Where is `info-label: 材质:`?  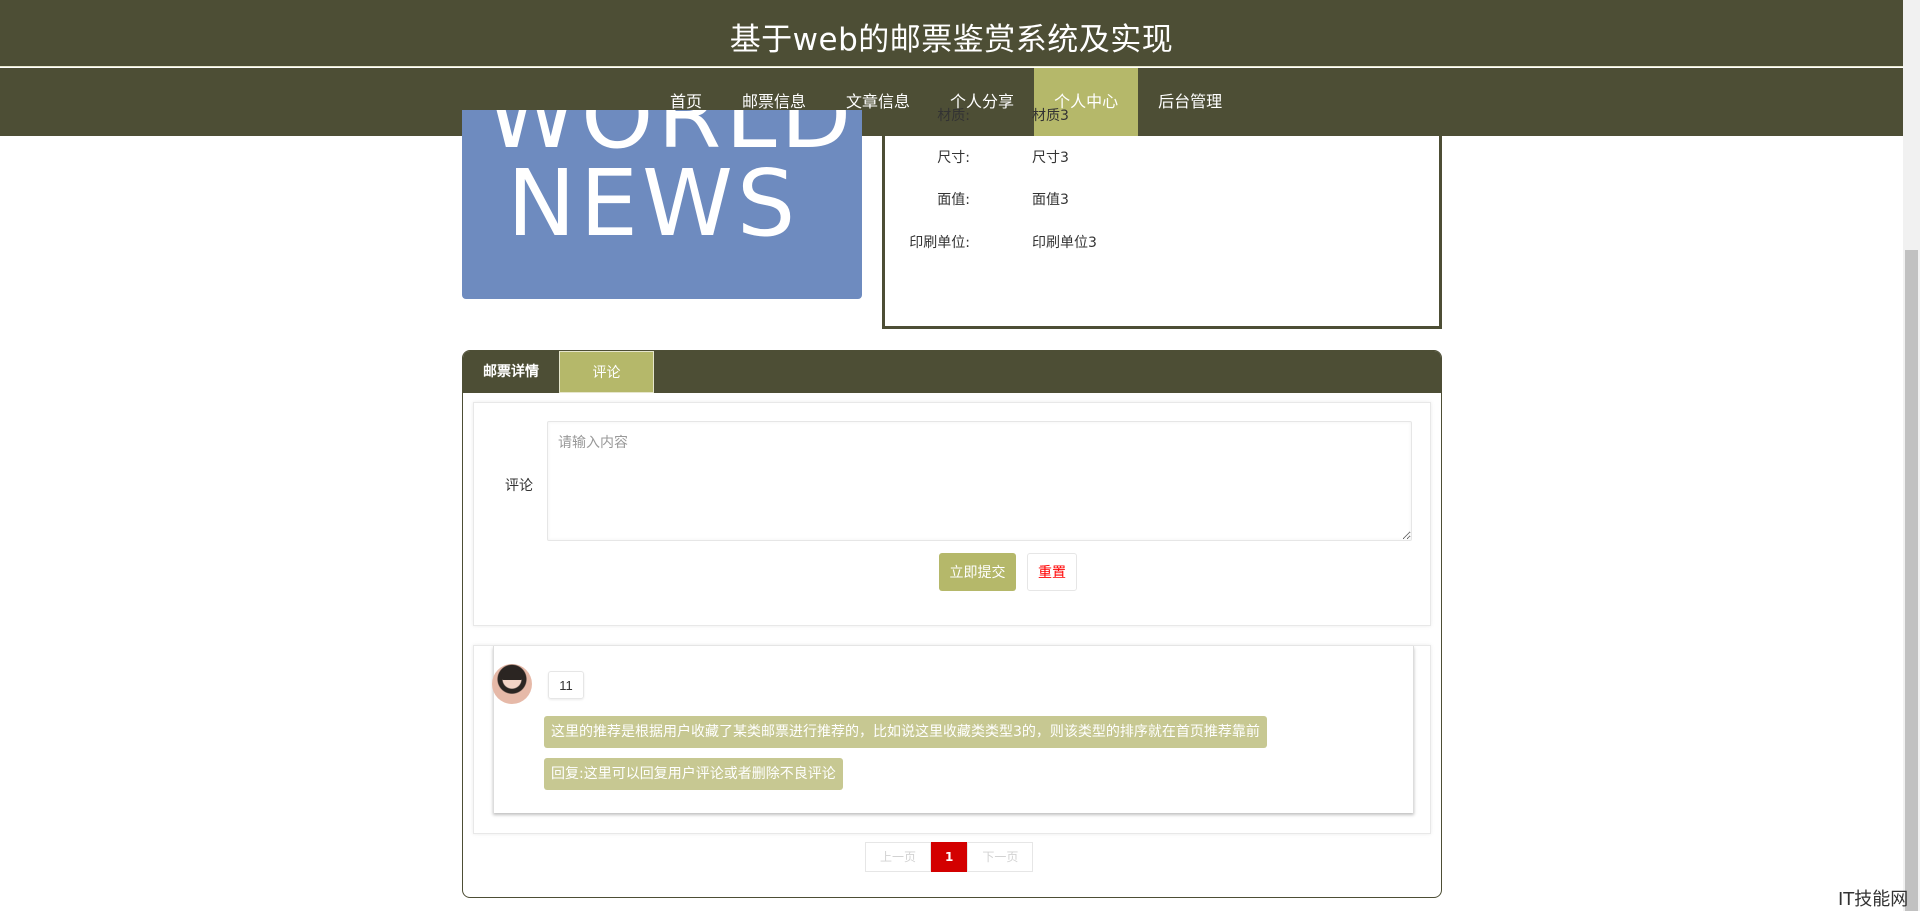
info-label: 材质: is located at coordinates (953, 116).